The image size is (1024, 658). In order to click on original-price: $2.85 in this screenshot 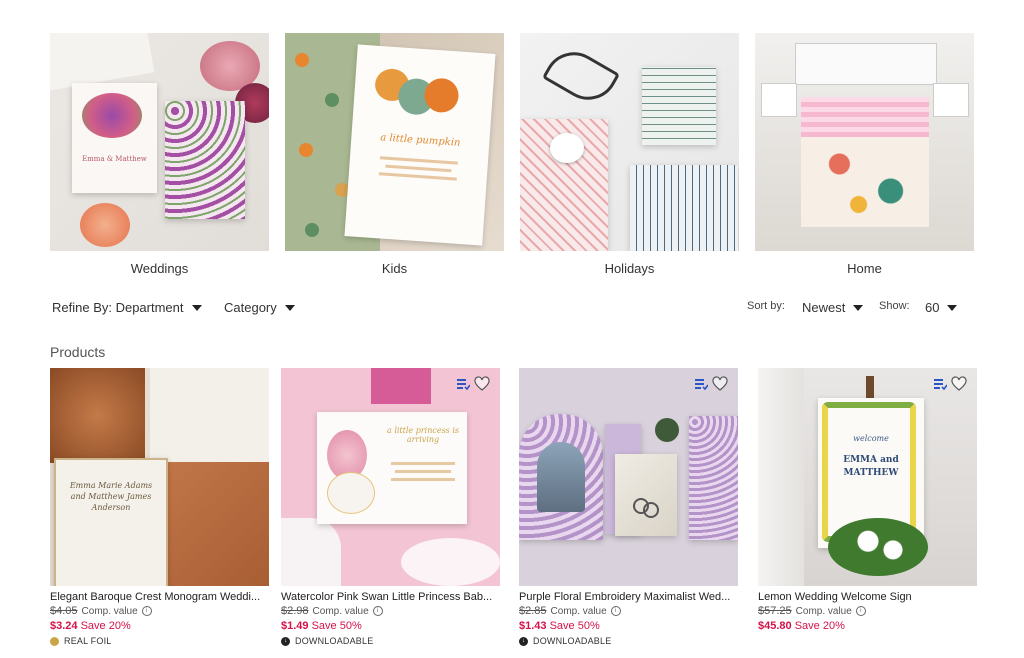, I will do `click(533, 611)`.